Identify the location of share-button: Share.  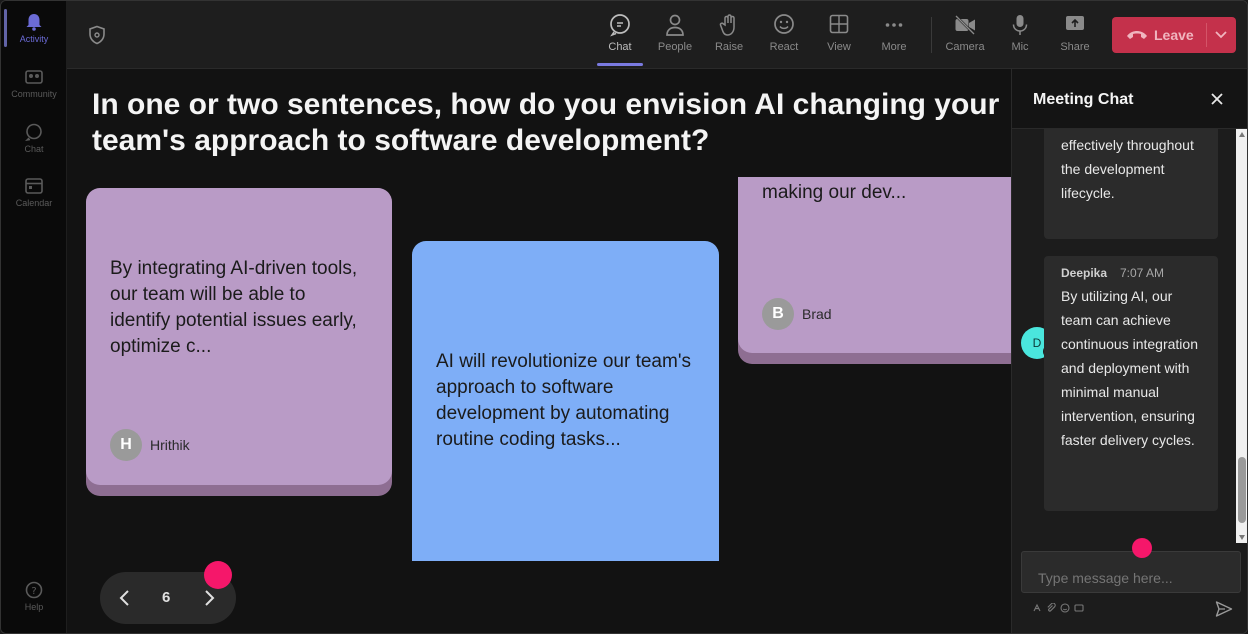
(1075, 33).